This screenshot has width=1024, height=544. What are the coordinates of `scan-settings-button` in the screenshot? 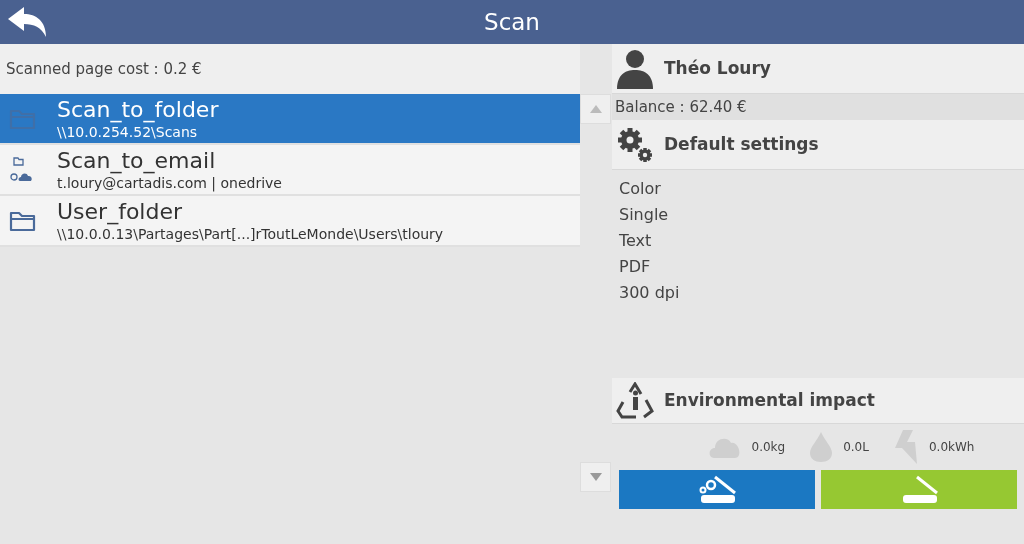 It's located at (717, 489).